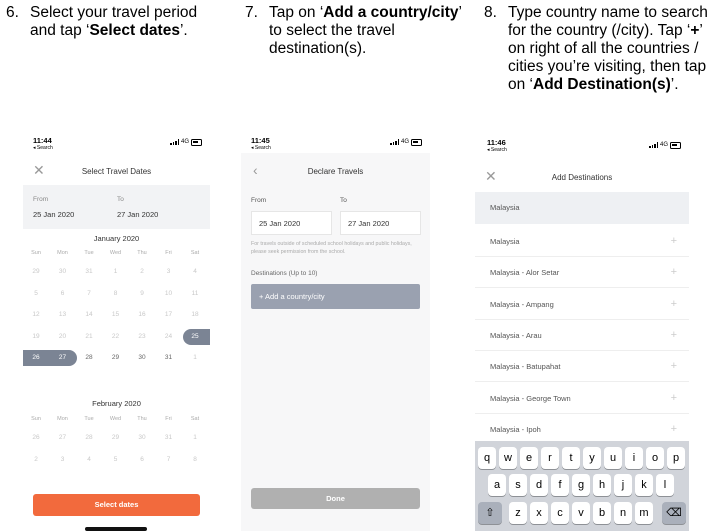 Image resolution: width=713 pixels, height=531 pixels. What do you see at coordinates (142, 315) in the screenshot?
I see `calendar-day: 16` at bounding box center [142, 315].